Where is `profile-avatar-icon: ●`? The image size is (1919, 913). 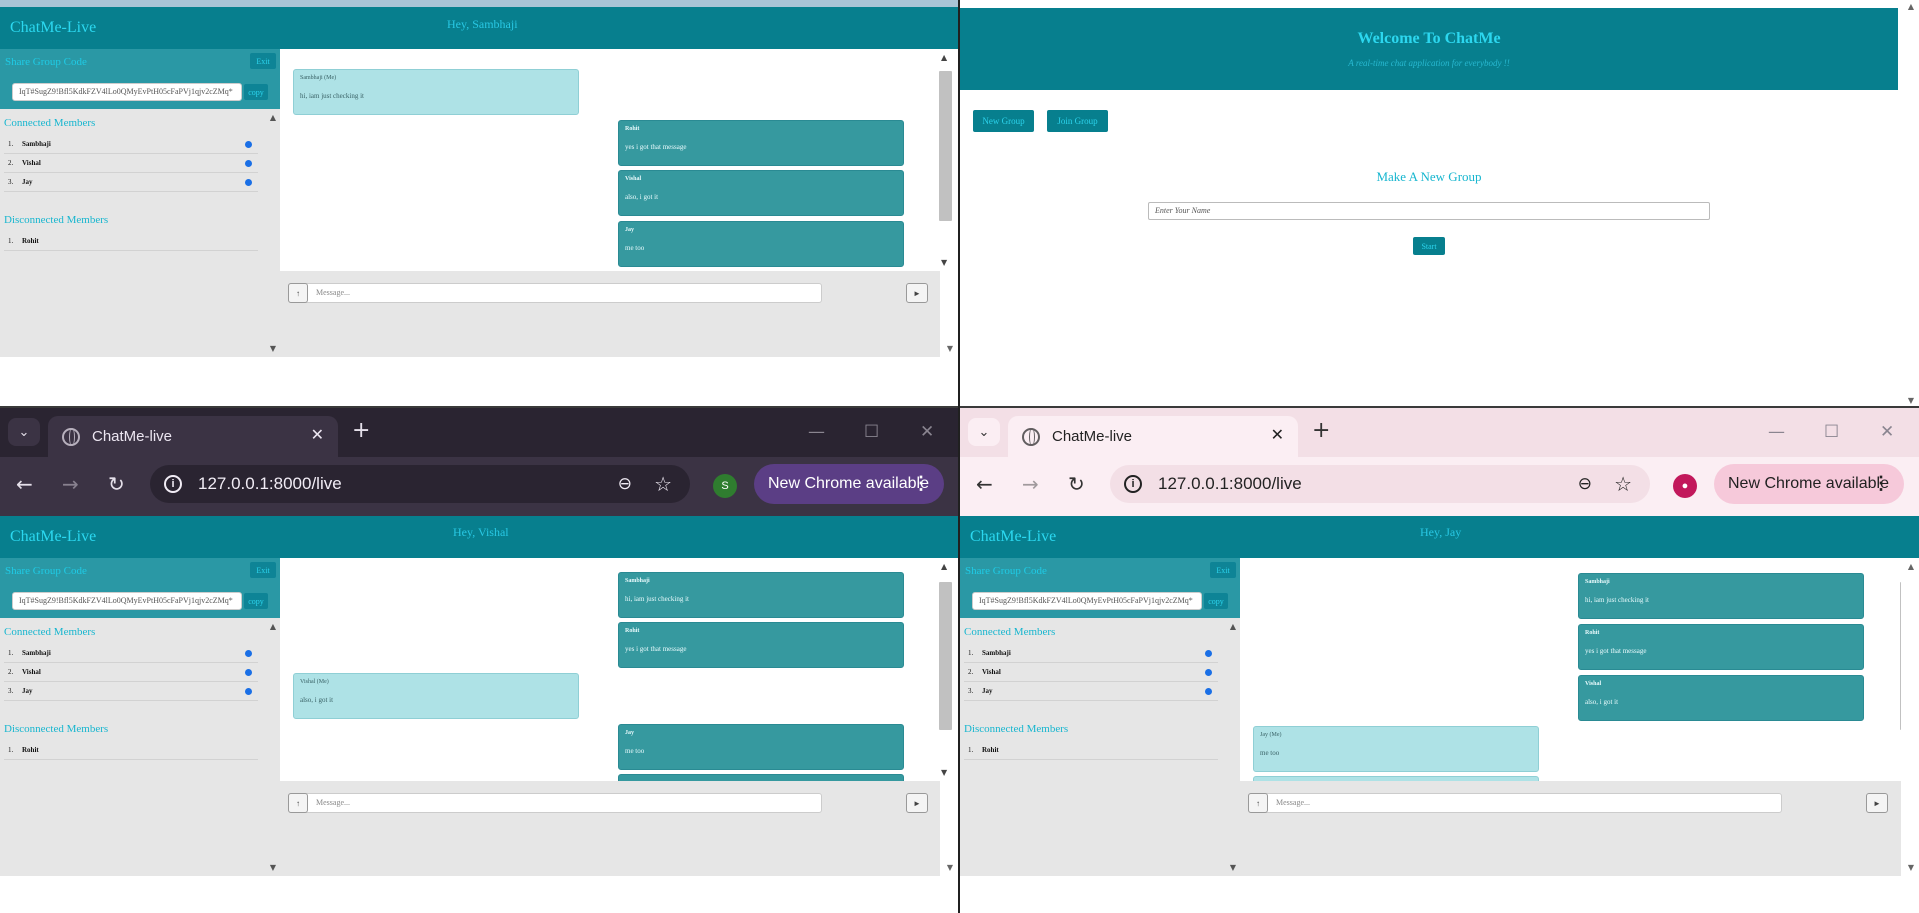 profile-avatar-icon: ● is located at coordinates (1685, 486).